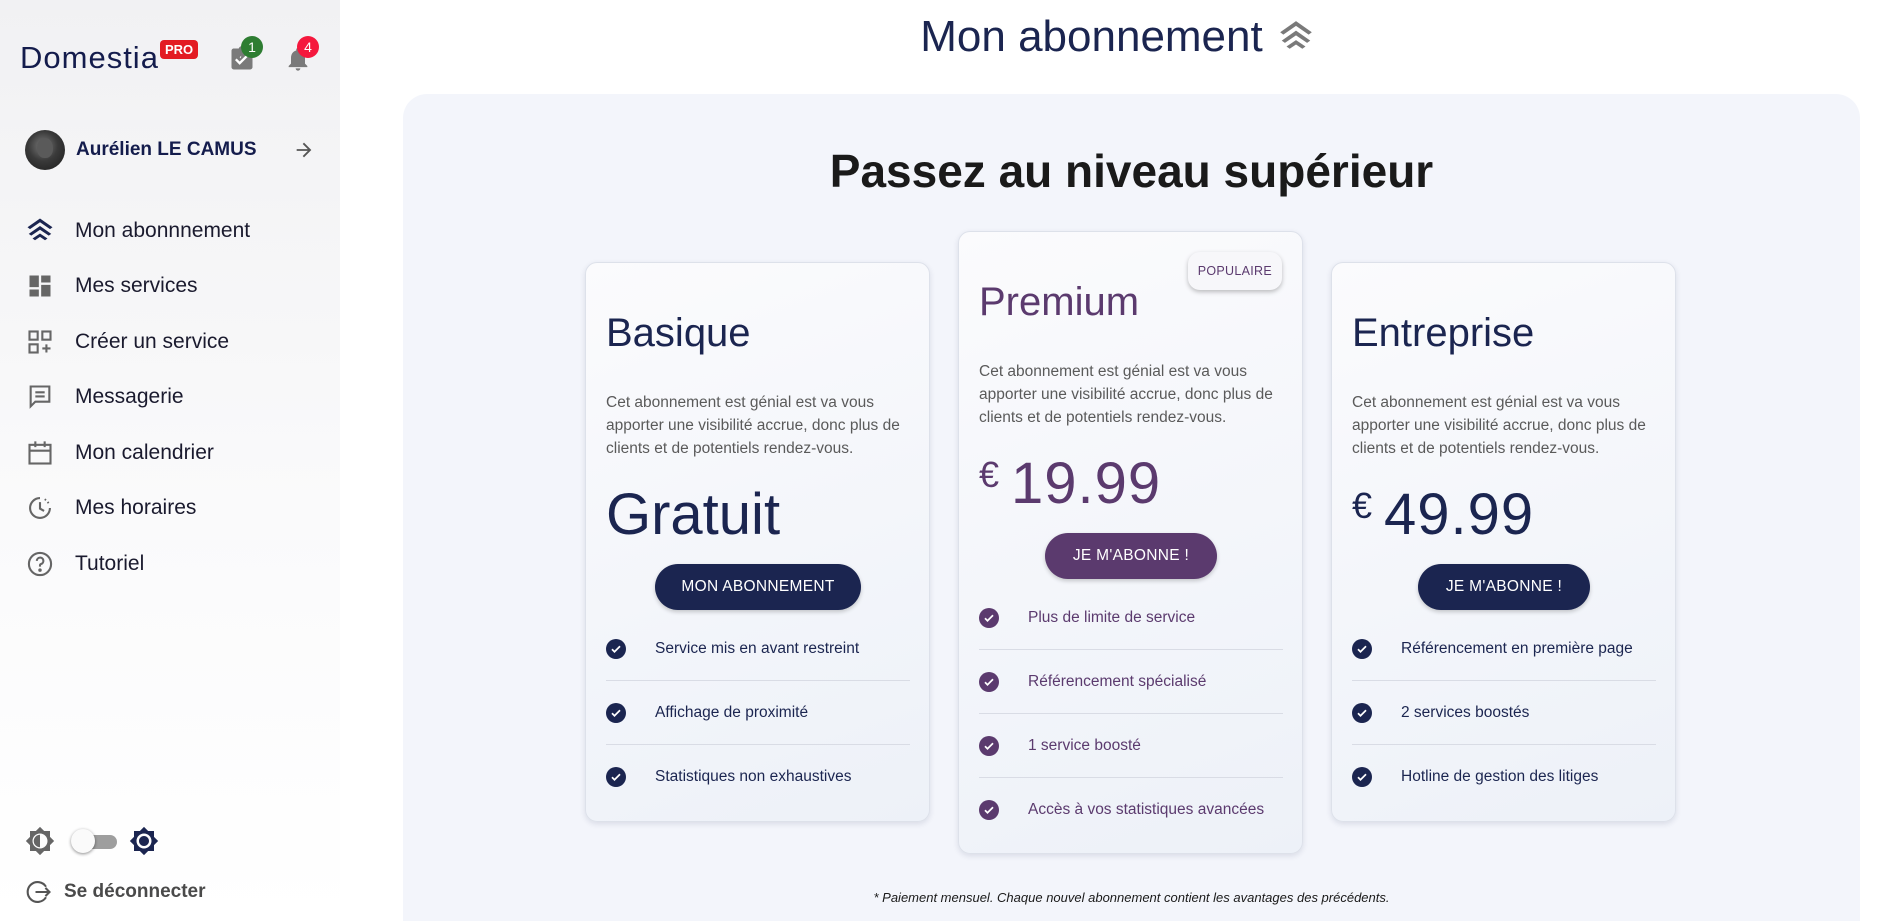 Image resolution: width=1895 pixels, height=921 pixels. I want to click on plan-name: Entreprise, so click(1443, 333).